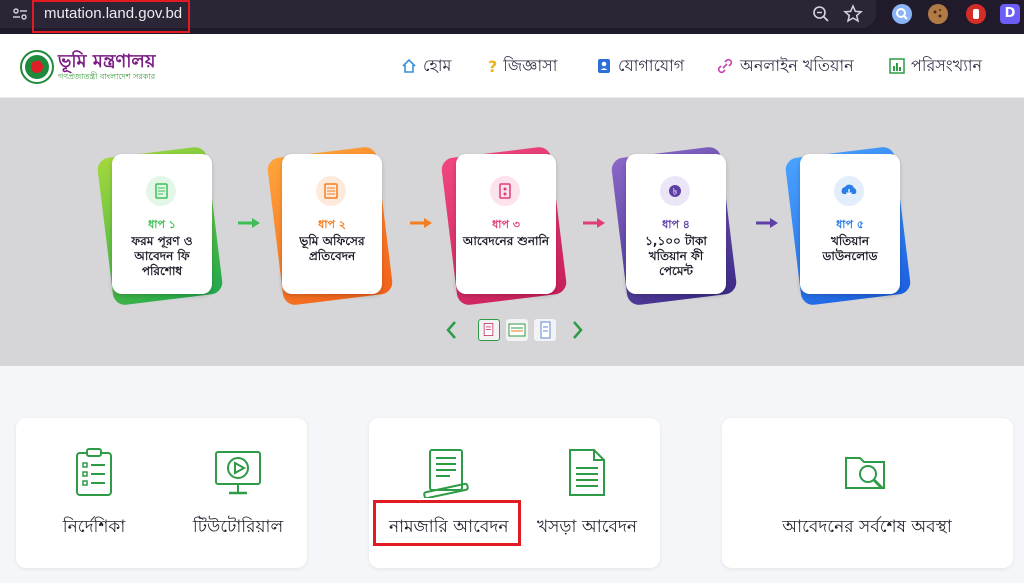  Describe the element at coordinates (947, 65) in the screenshot. I see `nav-statistics-label: পরিসংখ্যান` at that location.